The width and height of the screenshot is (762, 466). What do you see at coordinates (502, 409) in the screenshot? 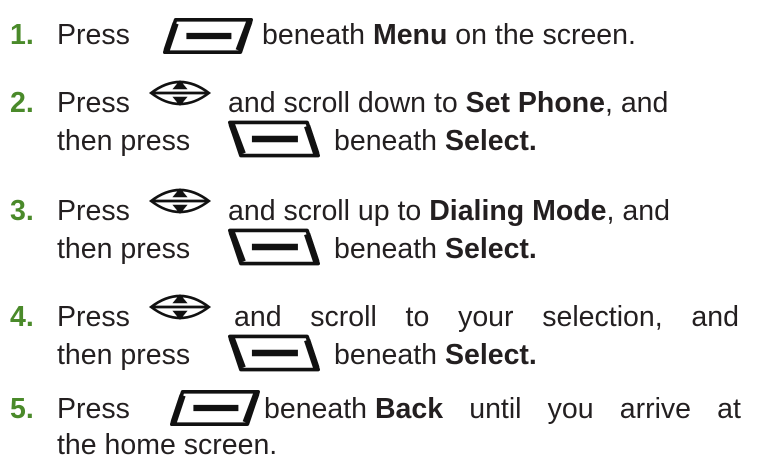
I see `step-text-justified: beneath Back until you arrive at` at bounding box center [502, 409].